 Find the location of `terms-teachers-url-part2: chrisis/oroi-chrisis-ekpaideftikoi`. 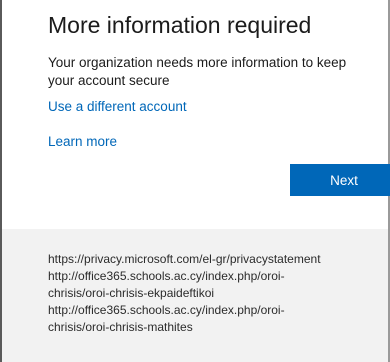

terms-teachers-url-part2: chrisis/oroi-chrisis-ekpaideftikoi is located at coordinates (131, 293).